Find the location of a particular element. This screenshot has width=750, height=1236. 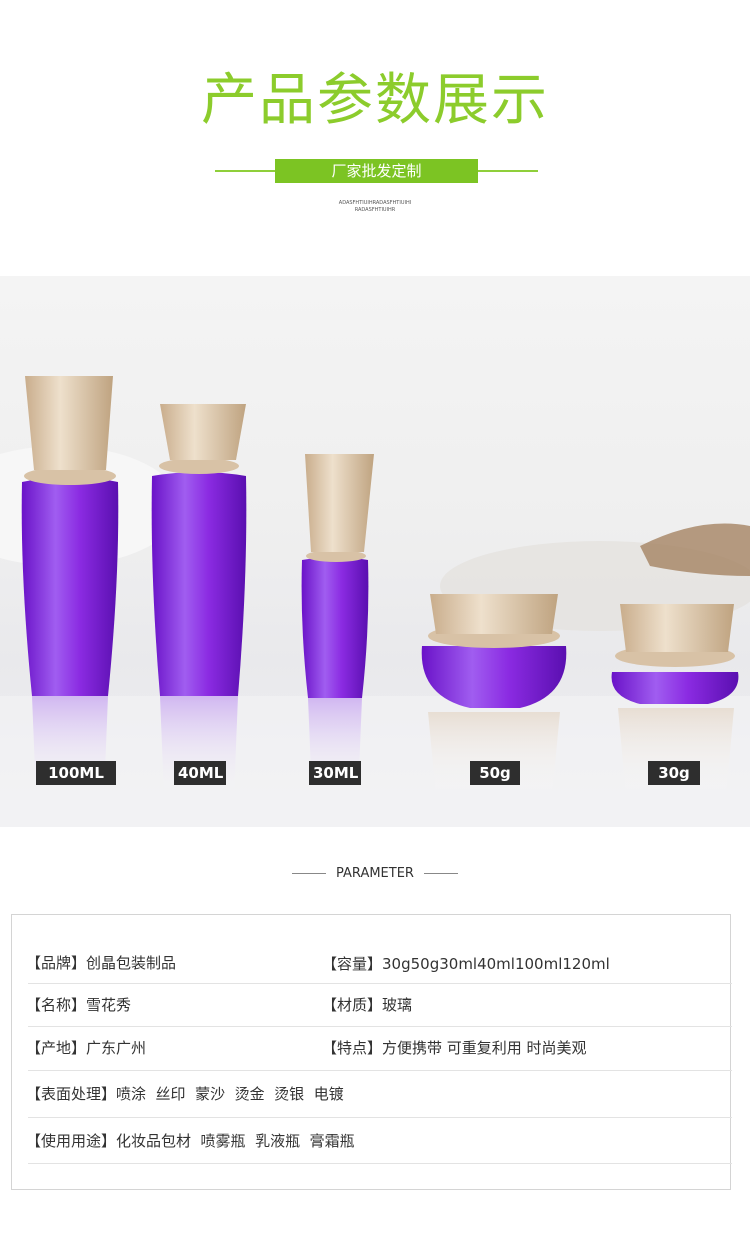

size-label-100ml: 100ML is located at coordinates (76, 773).